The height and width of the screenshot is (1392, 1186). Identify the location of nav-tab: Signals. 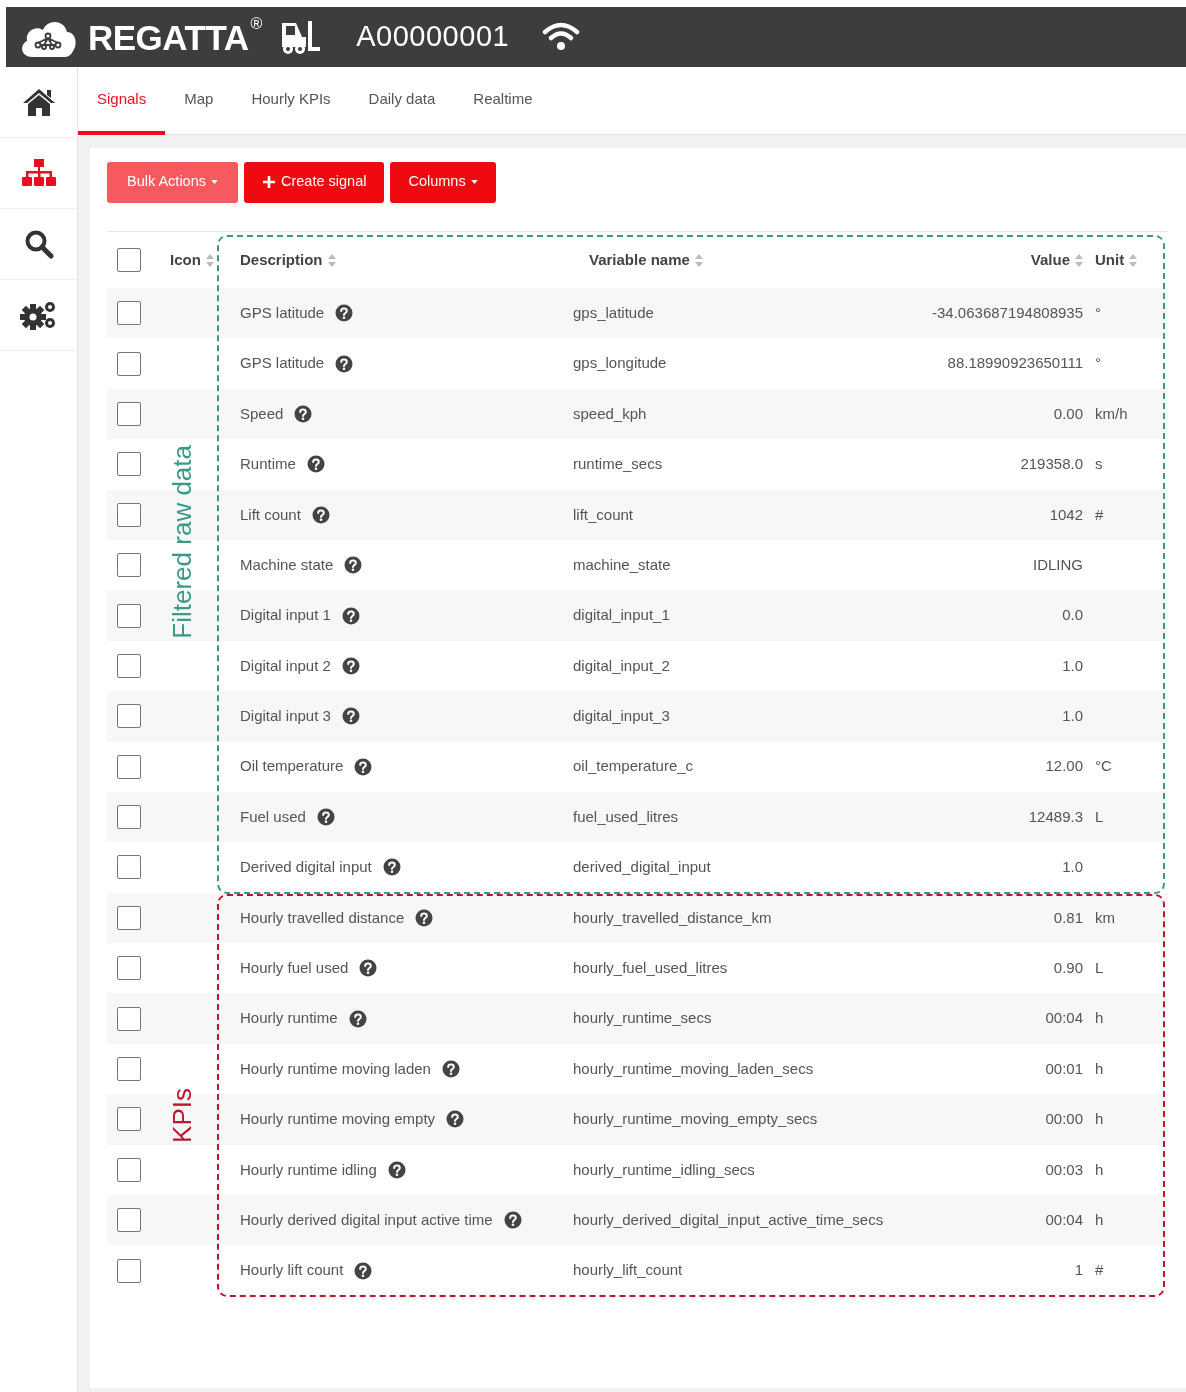
(122, 101).